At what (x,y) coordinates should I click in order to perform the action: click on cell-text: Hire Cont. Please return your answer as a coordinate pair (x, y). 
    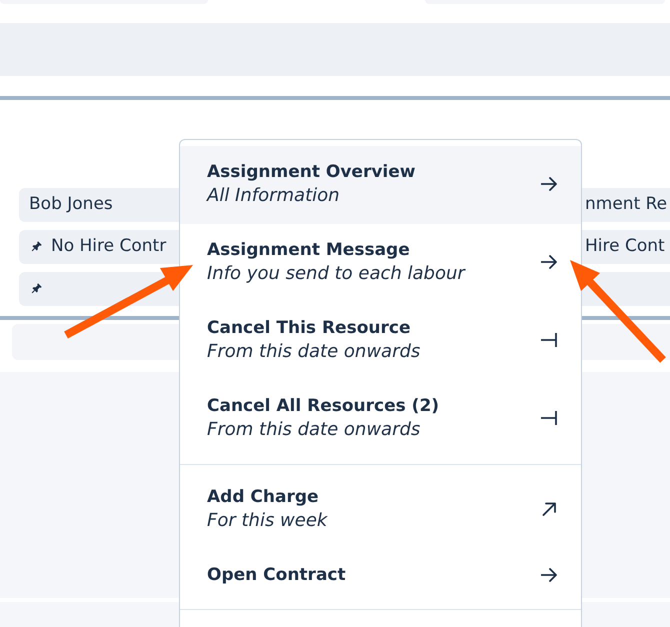
    Looking at the image, I should click on (625, 246).